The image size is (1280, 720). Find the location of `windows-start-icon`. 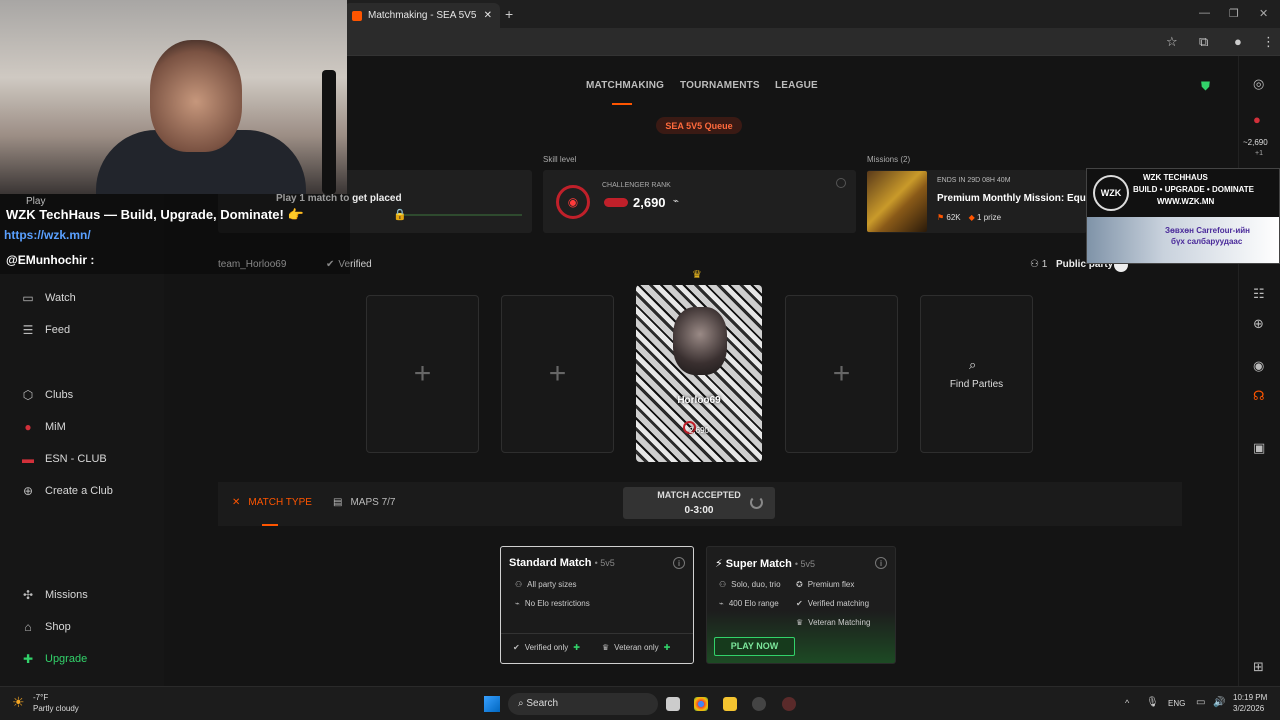

windows-start-icon is located at coordinates (492, 704).